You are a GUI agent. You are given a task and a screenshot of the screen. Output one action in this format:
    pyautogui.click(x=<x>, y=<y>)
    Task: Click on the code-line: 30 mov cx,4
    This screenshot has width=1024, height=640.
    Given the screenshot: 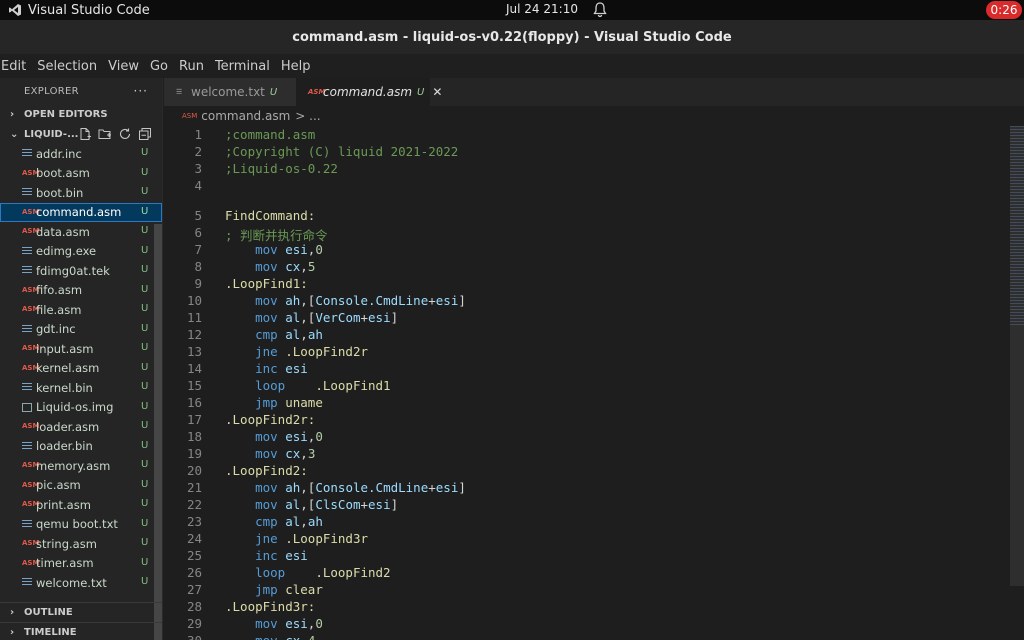 What is the action you would take?
    pyautogui.click(x=587, y=636)
    